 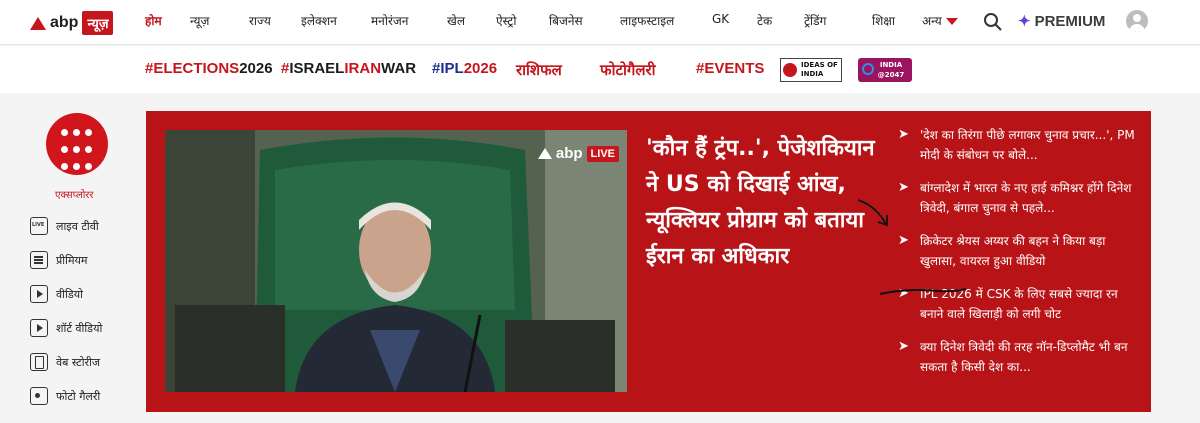 I want to click on abp-live-badge: abp LIVE, so click(x=578, y=153).